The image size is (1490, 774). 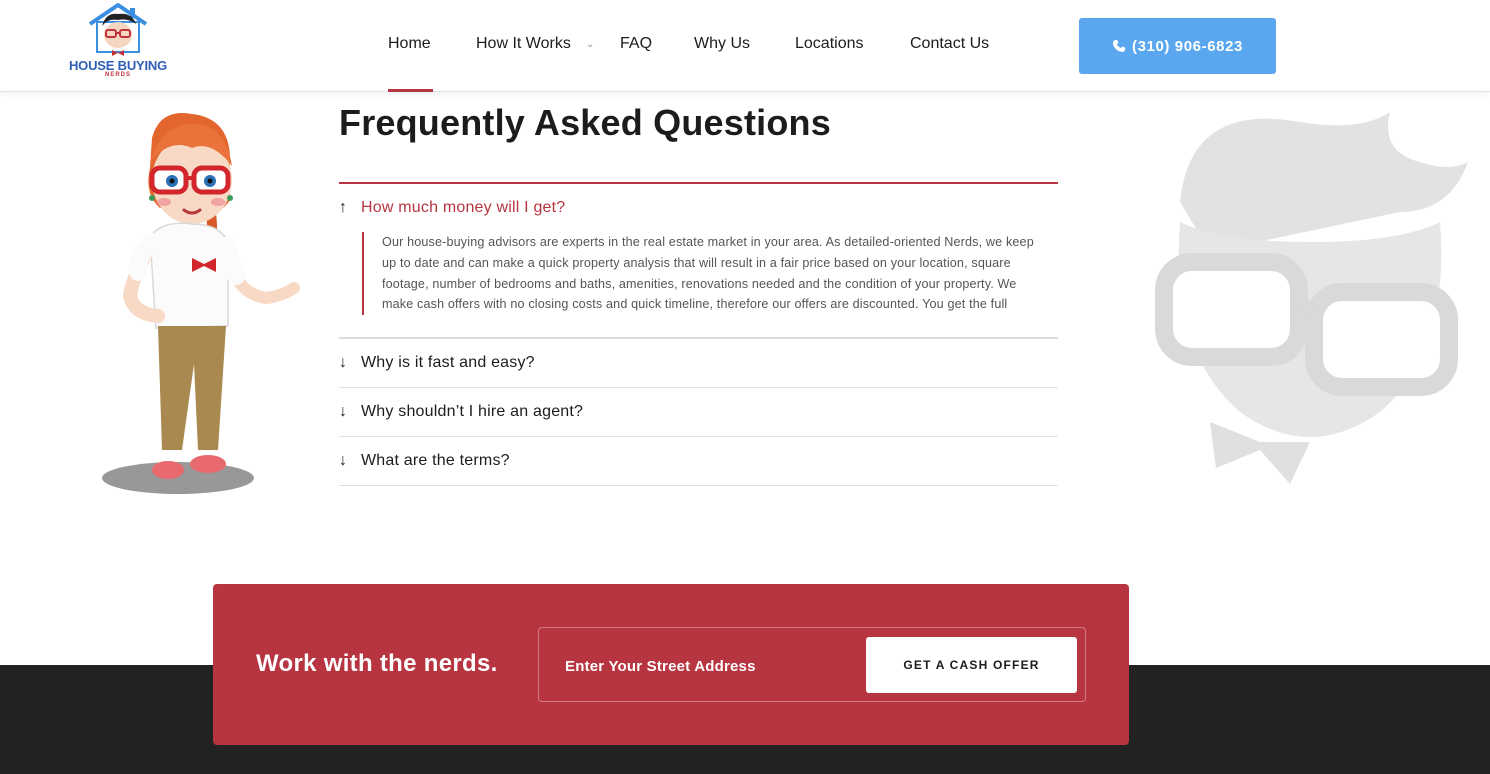 I want to click on site-logo: HOUSE BUYING NERDS, so click(x=118, y=41).